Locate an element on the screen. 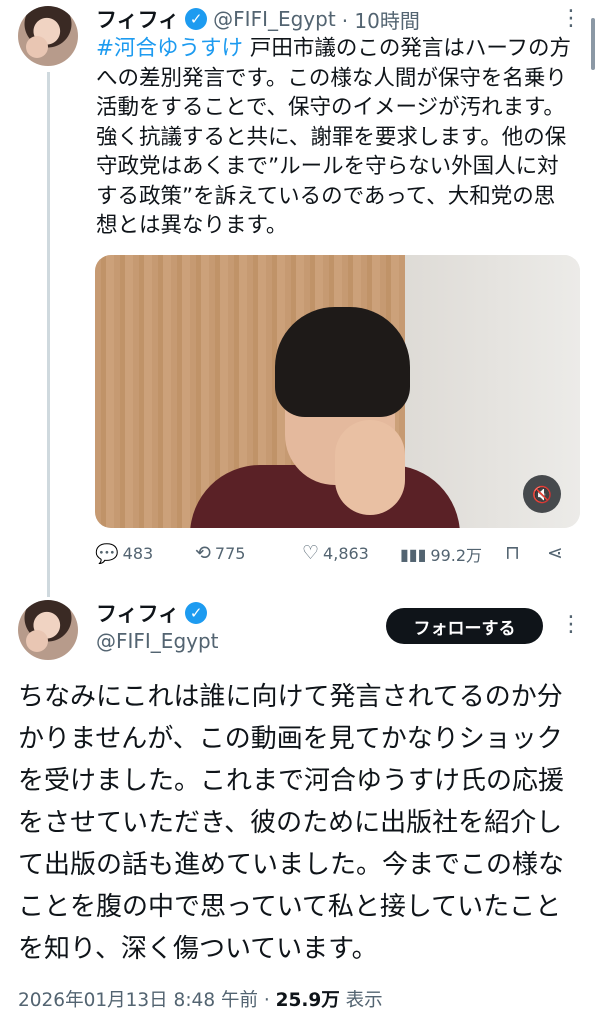 This screenshot has height=1024, width=597. tweet-meta: 2026年01月13日 8:48 午前 · 25.9万 表示 is located at coordinates (200, 999).